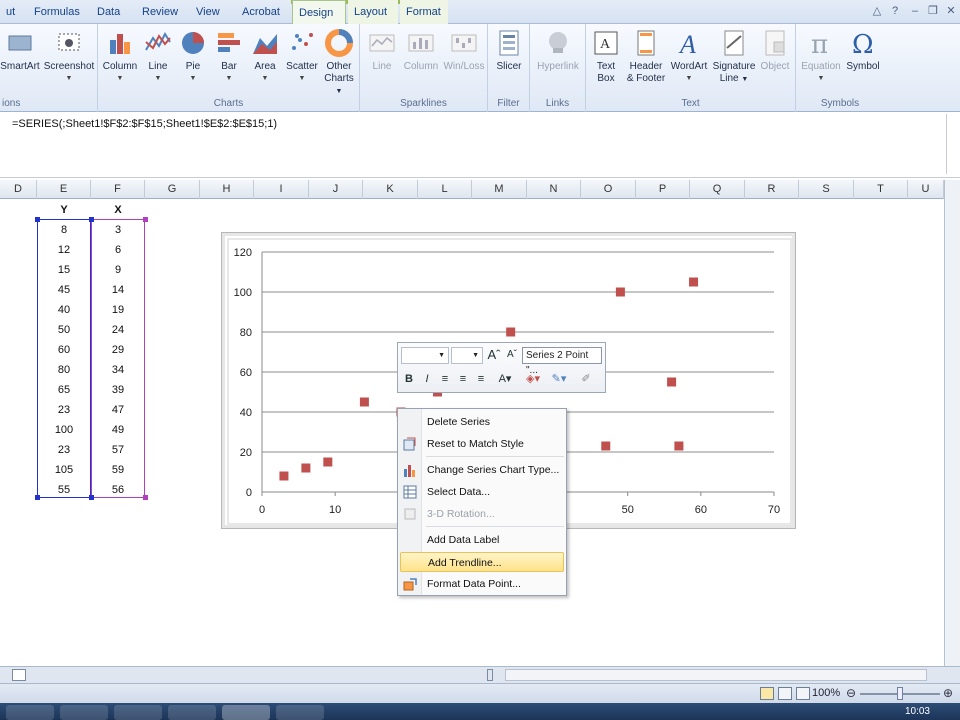 The image size is (960, 720). Describe the element at coordinates (69, 56) in the screenshot. I see `screenshot-button: Screenshot ▼` at that location.